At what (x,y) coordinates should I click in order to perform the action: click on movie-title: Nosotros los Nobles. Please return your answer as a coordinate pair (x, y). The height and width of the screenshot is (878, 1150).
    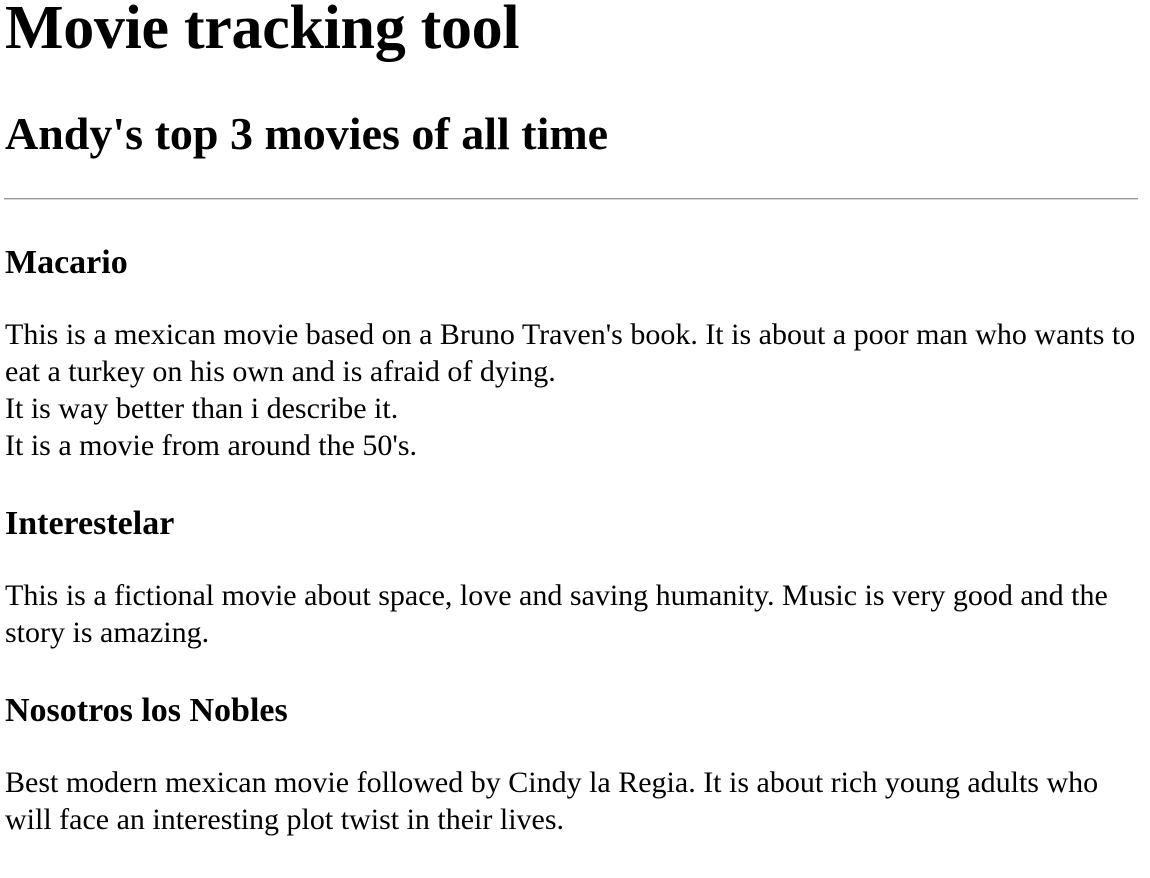
    Looking at the image, I should click on (146, 710).